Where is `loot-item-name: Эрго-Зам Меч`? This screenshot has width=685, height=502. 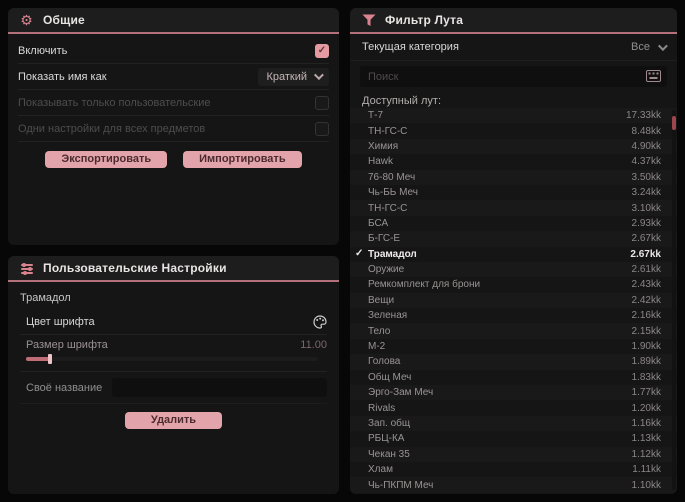 loot-item-name: Эрго-Зам Меч is located at coordinates (401, 393).